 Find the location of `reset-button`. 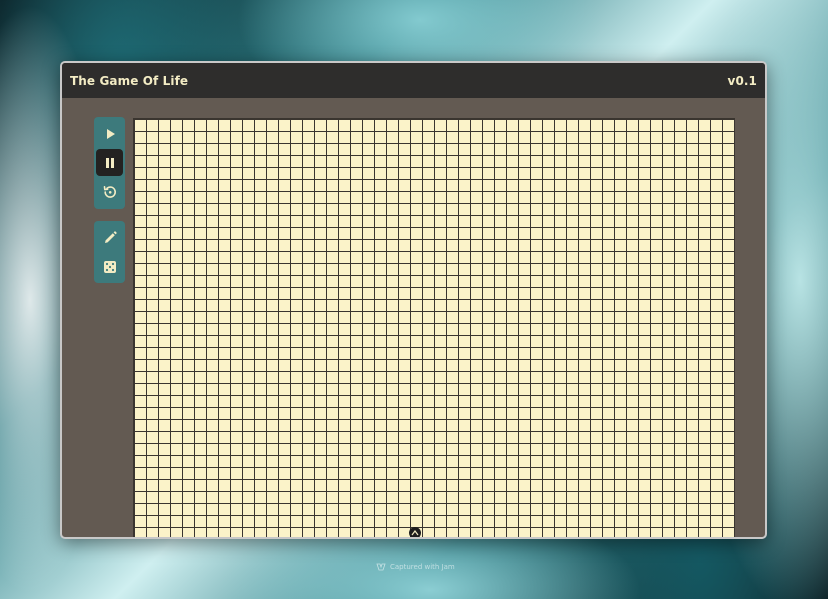

reset-button is located at coordinates (109, 191).